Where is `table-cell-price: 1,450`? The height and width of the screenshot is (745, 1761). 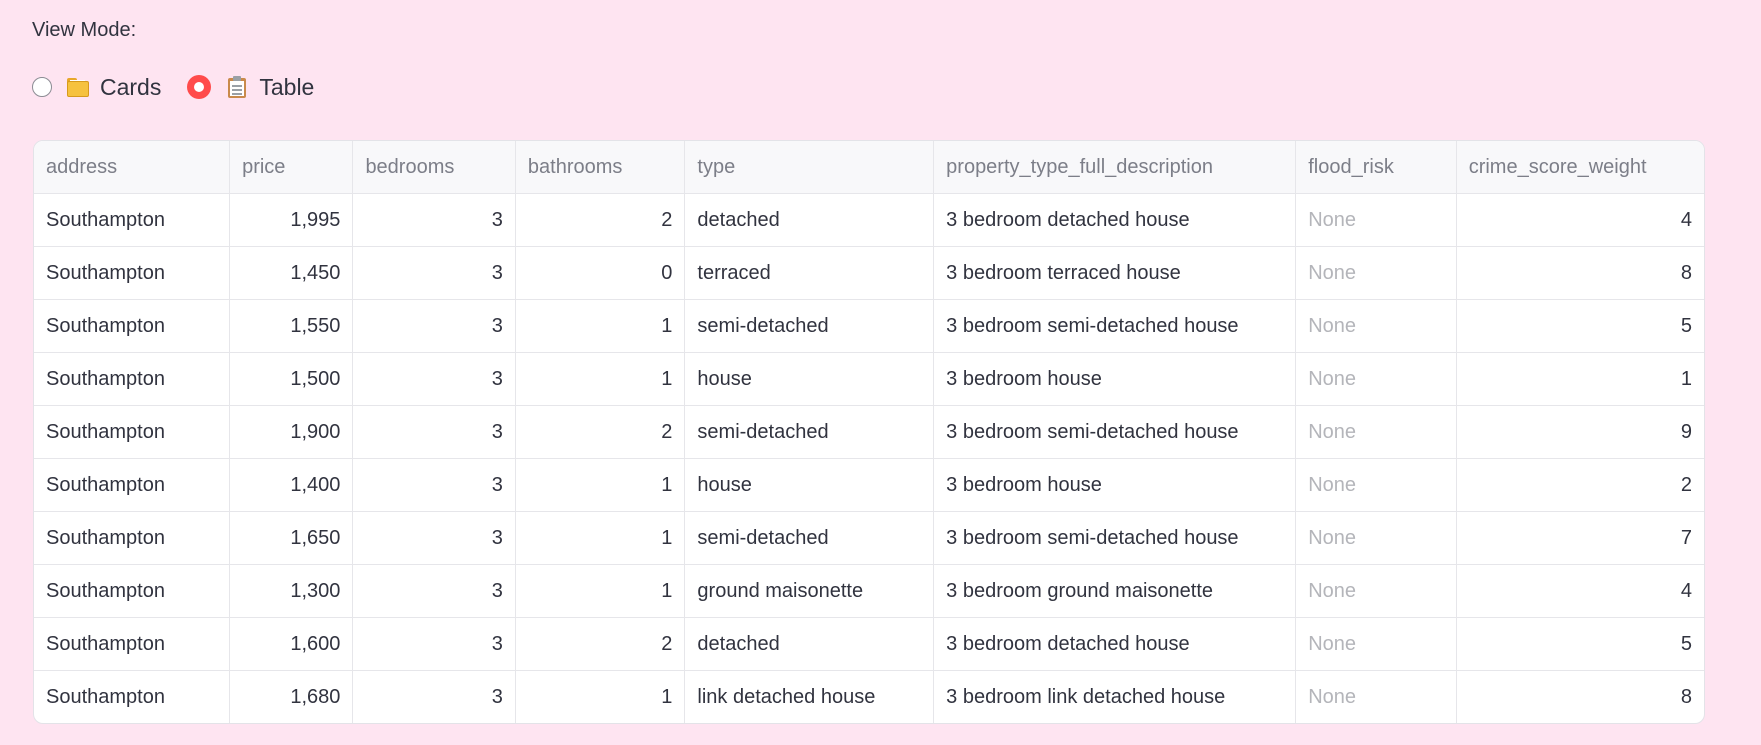
table-cell-price: 1,450 is located at coordinates (291, 273).